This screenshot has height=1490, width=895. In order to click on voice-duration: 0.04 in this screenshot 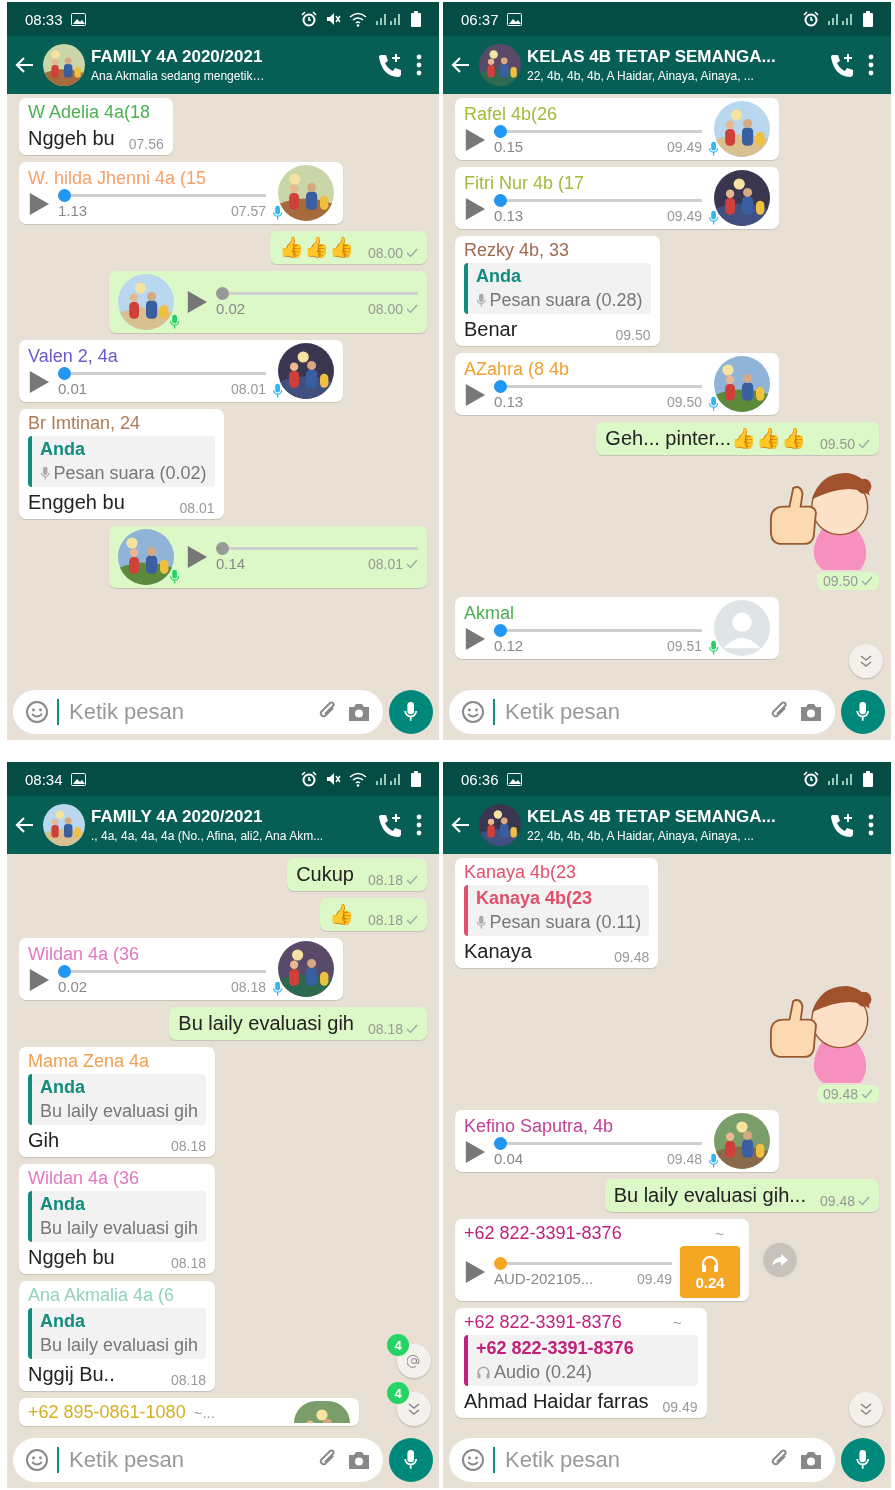, I will do `click(509, 1158)`.